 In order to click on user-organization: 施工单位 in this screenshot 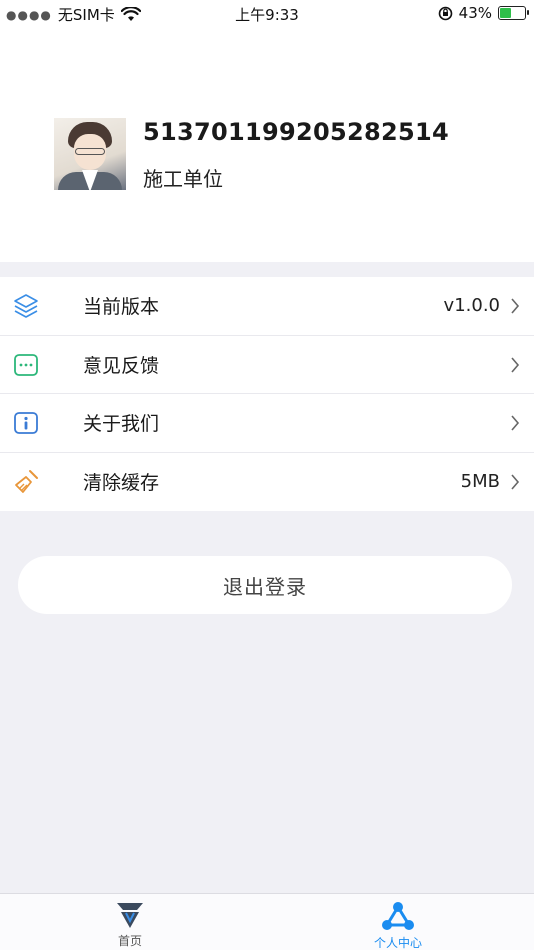, I will do `click(183, 179)`.